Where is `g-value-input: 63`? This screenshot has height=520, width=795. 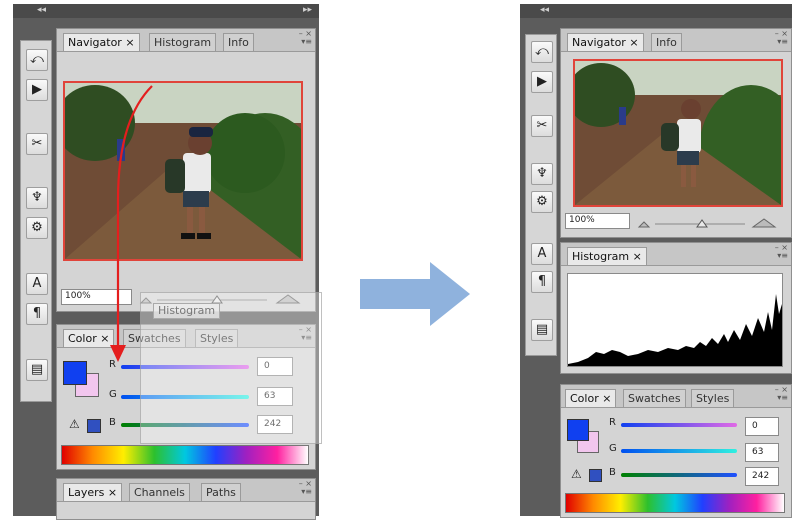
g-value-input: 63 is located at coordinates (762, 452).